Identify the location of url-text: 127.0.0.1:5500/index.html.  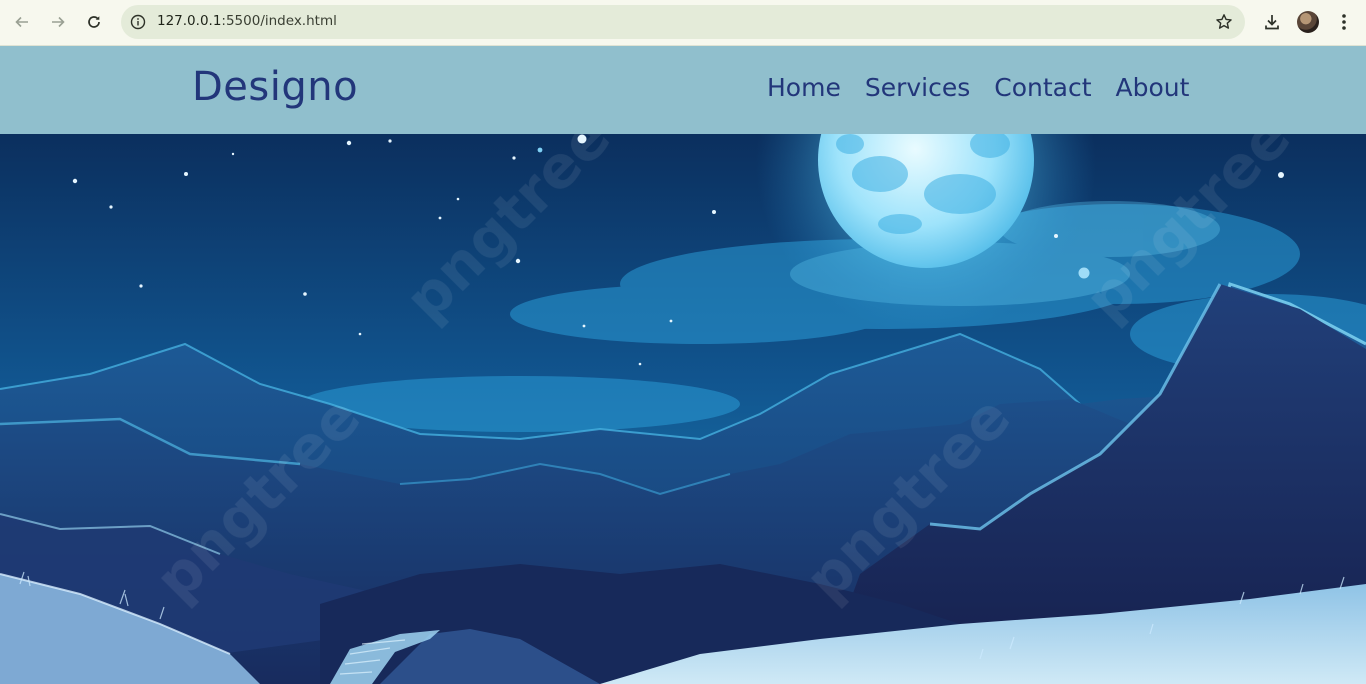
(247, 21).